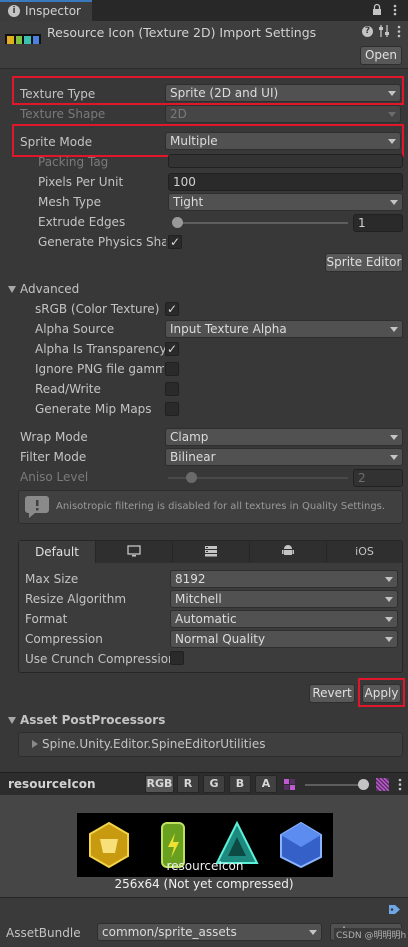  I want to click on preview-toolbar: resourceIcon RGB R G B A, so click(204, 783).